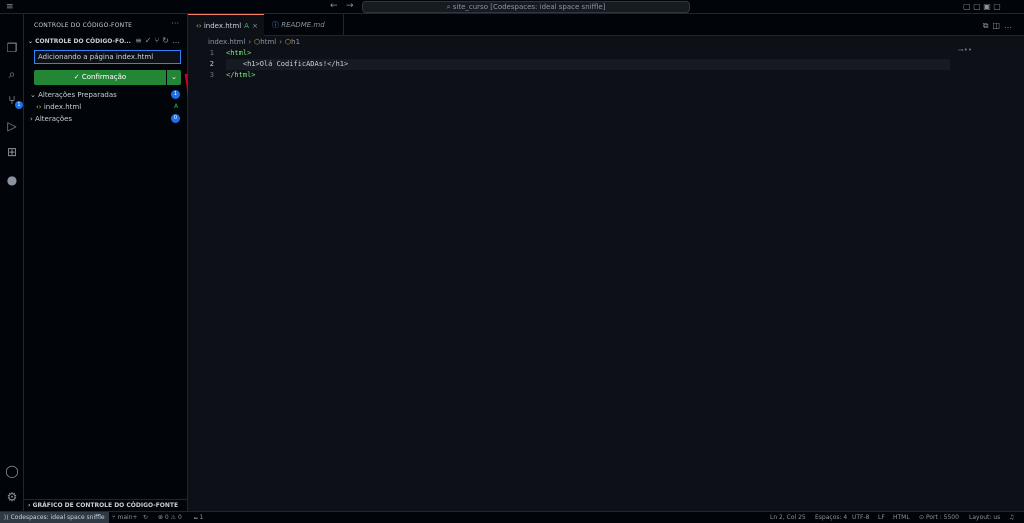 This screenshot has width=1024, height=523. What do you see at coordinates (295, 42) in the screenshot?
I see `breadcrumb-h1: h1` at bounding box center [295, 42].